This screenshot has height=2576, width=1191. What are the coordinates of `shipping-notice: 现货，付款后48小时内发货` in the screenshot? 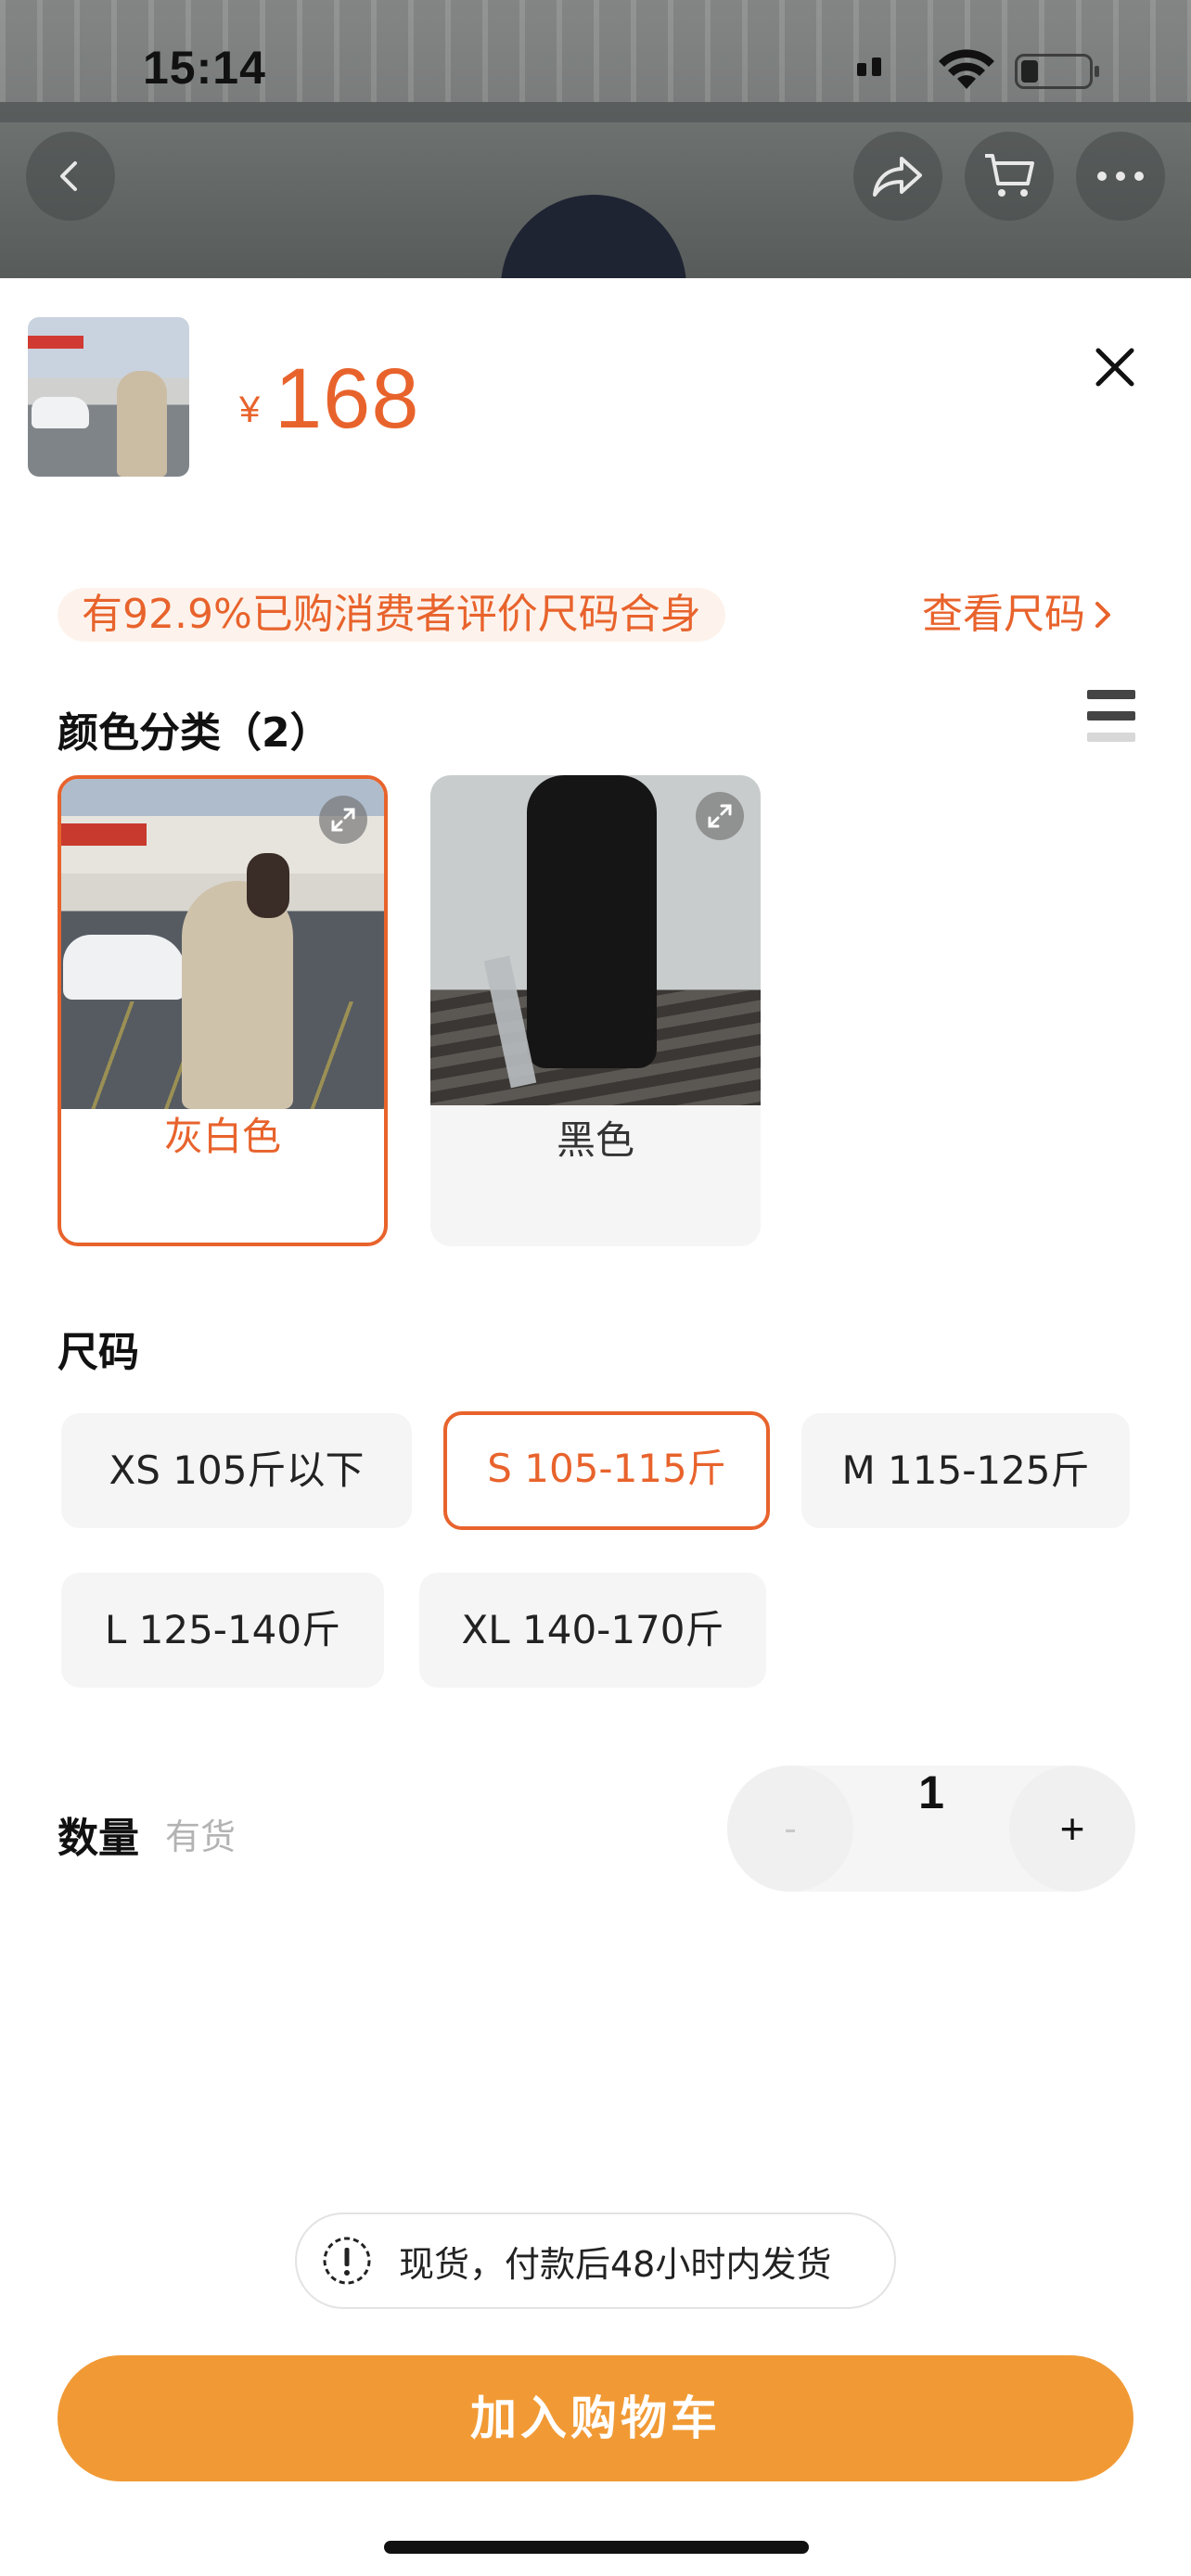 It's located at (595, 2261).